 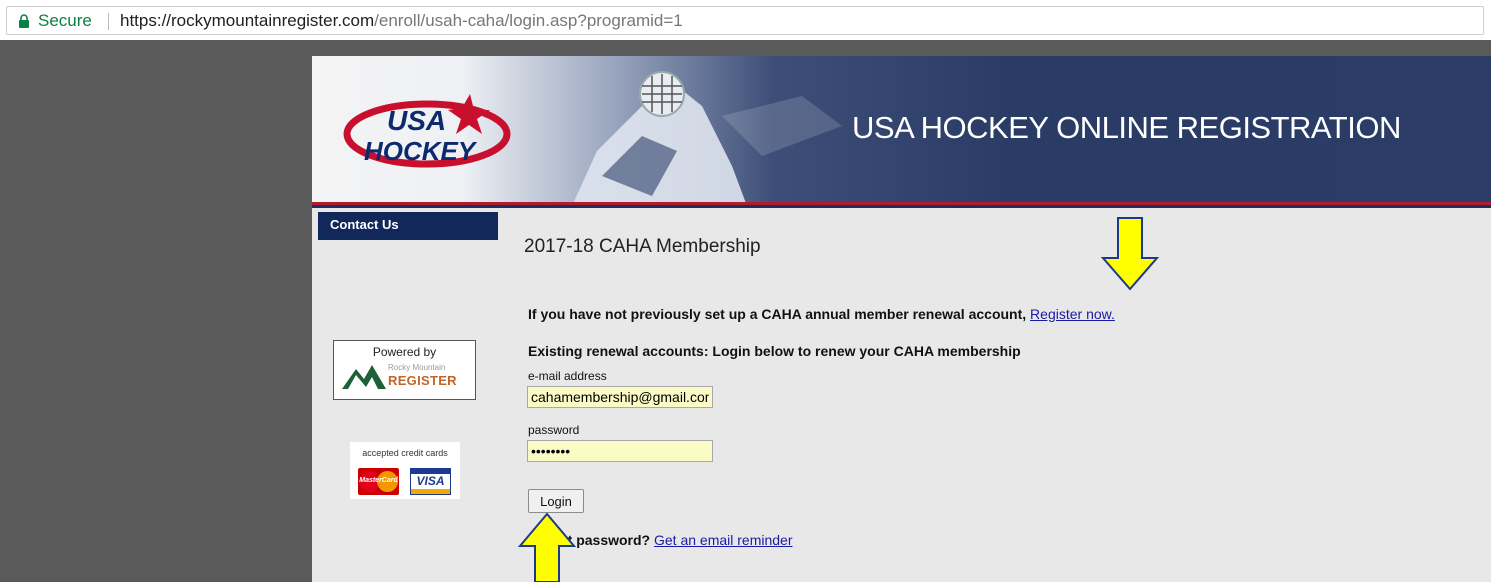 I want to click on logo-usa-text: USA, so click(x=416, y=120).